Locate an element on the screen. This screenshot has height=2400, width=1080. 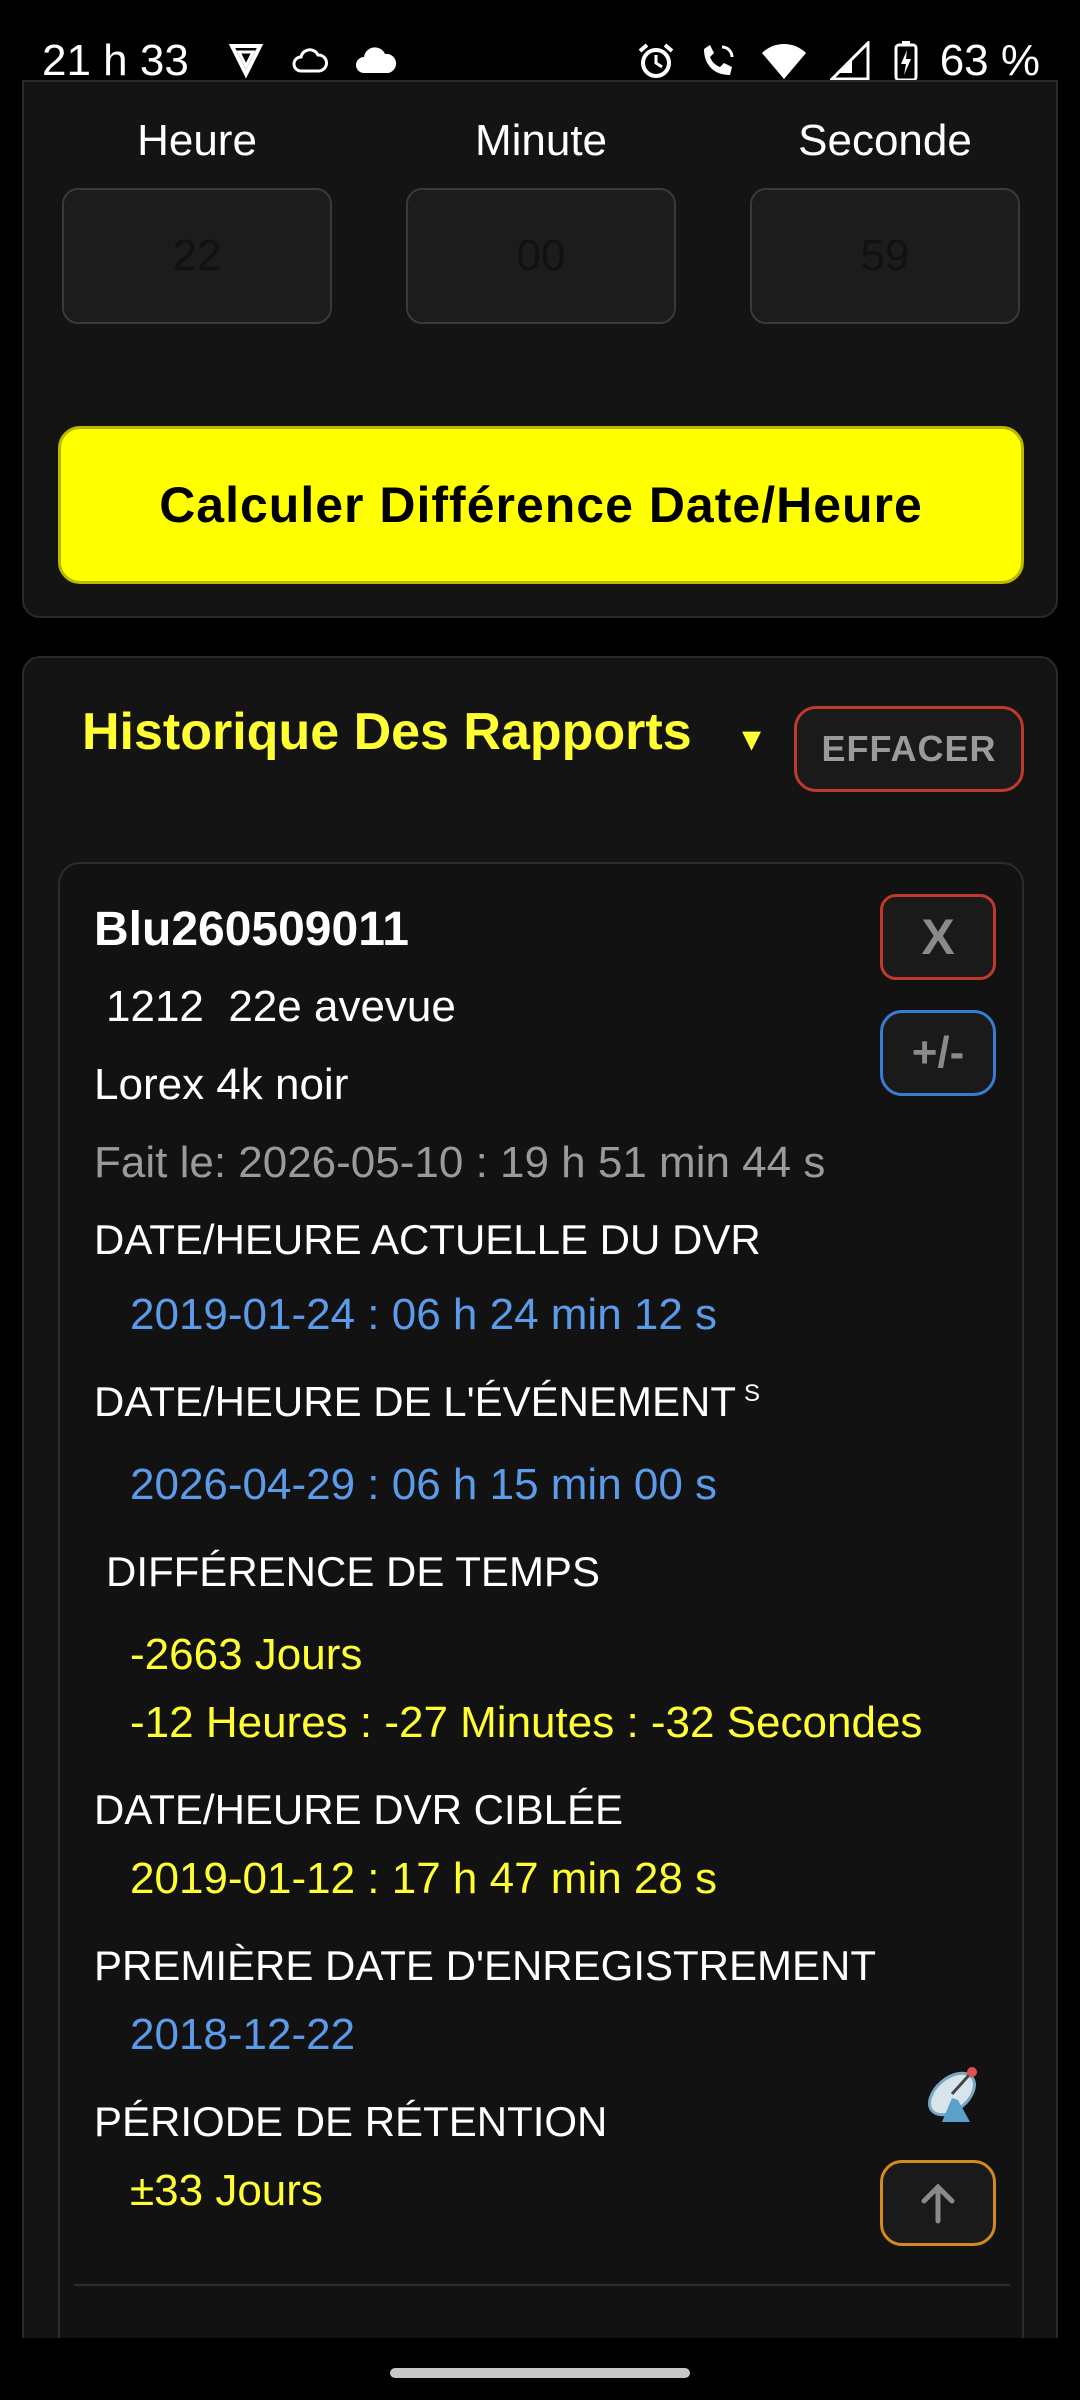
event-label: DATE/HEURE DE L'ÉVÉNEMENT S is located at coordinates (427, 1402).